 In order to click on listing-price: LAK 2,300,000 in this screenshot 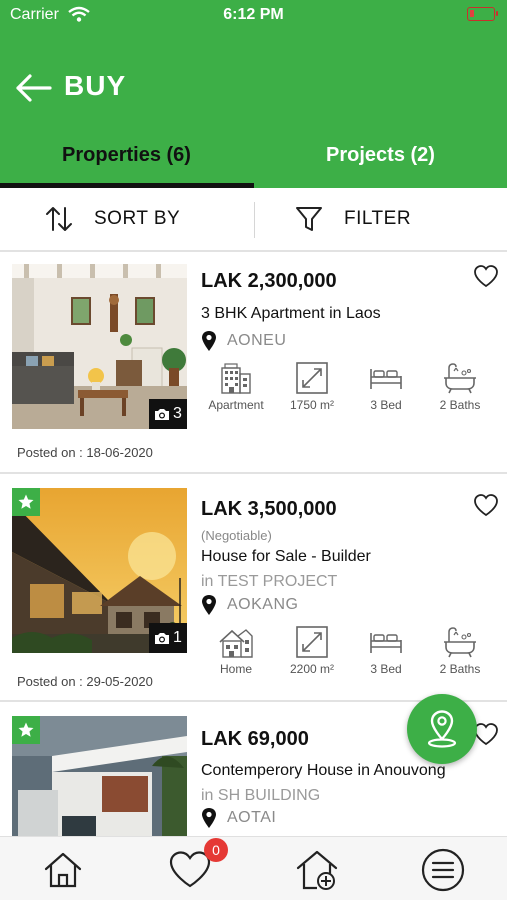, I will do `click(269, 281)`.